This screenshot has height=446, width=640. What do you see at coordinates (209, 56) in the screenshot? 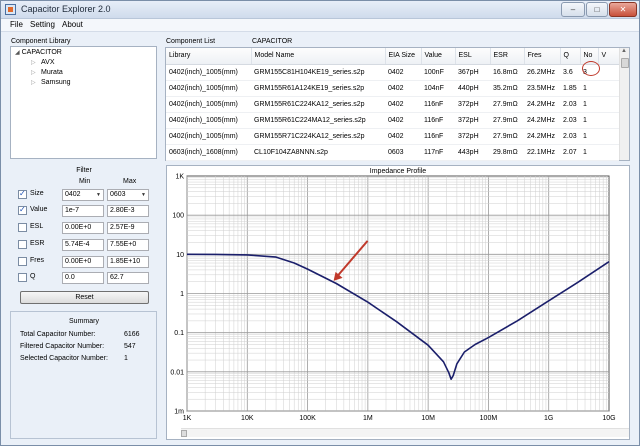
I see `column-header: Library` at bounding box center [209, 56].